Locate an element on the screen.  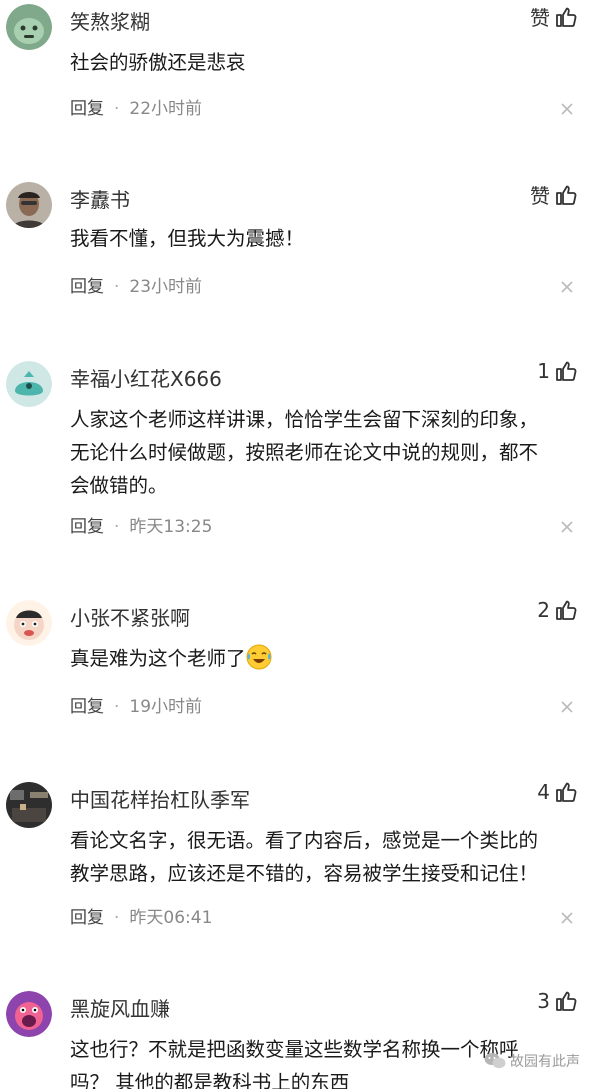
user-name: 李纛书 is located at coordinates (100, 198).